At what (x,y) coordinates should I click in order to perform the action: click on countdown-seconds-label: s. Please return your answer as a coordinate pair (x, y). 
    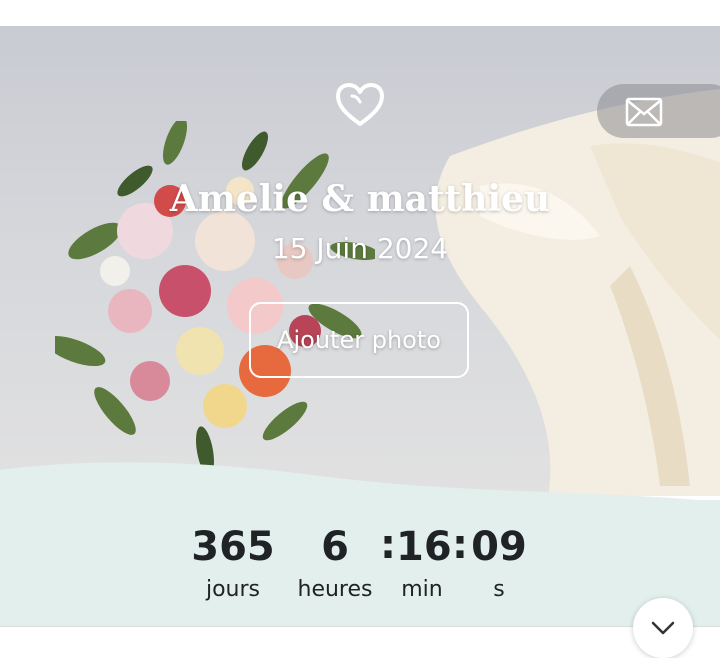
    Looking at the image, I should click on (499, 589).